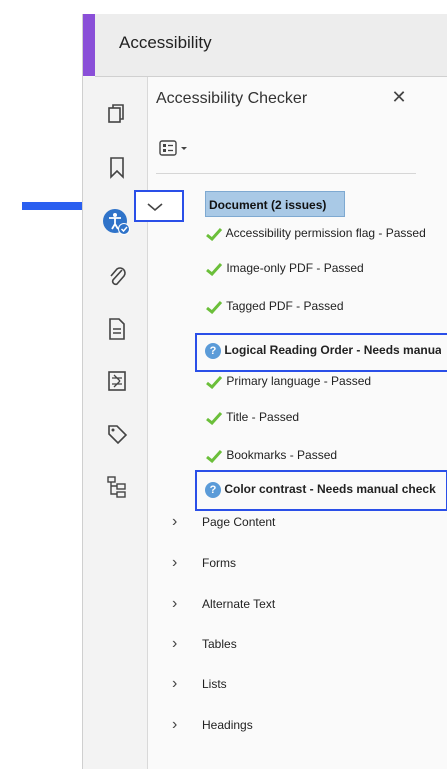  I want to click on category-row: › Headings, so click(287, 725).